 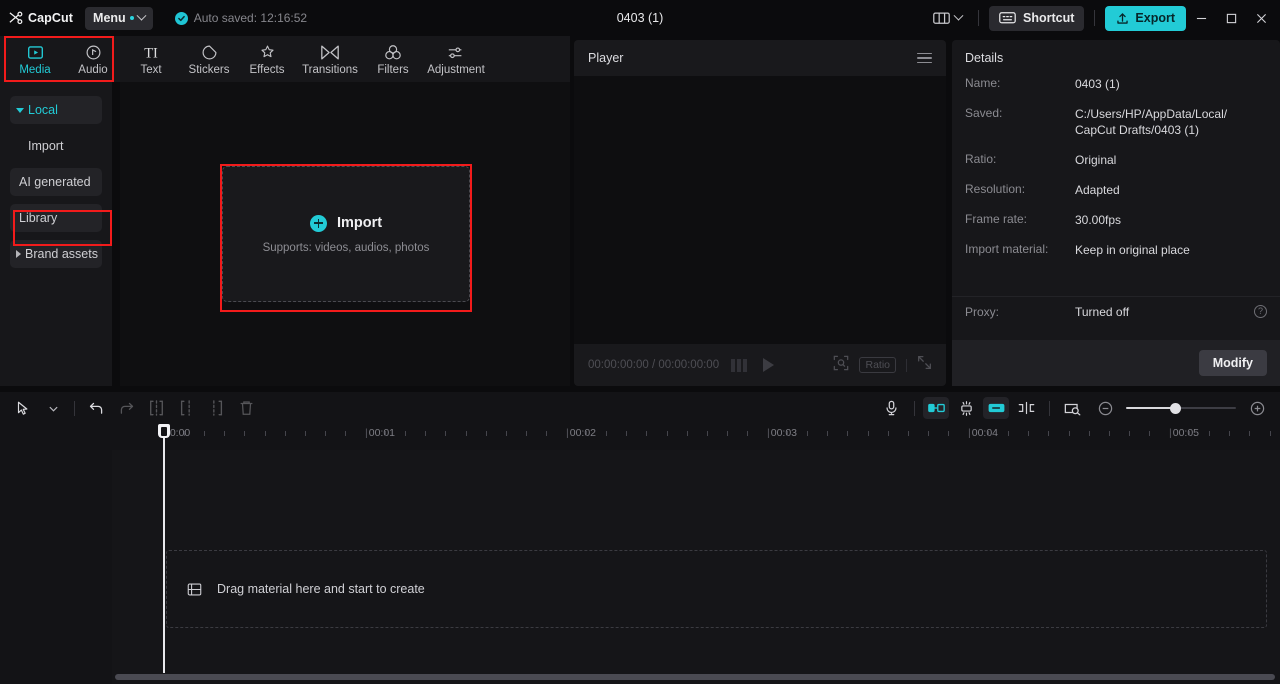 I want to click on zoom-to-fit-icon, so click(x=841, y=365).